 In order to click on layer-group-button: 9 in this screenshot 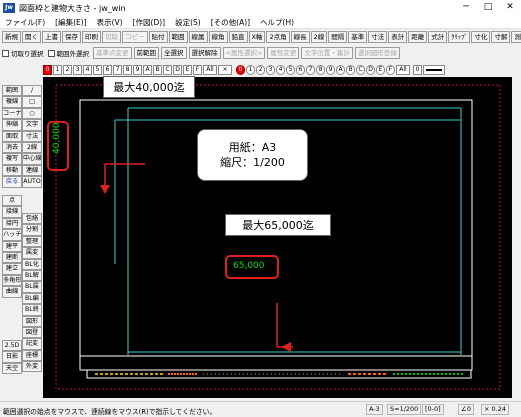, I will do `click(137, 69)`.